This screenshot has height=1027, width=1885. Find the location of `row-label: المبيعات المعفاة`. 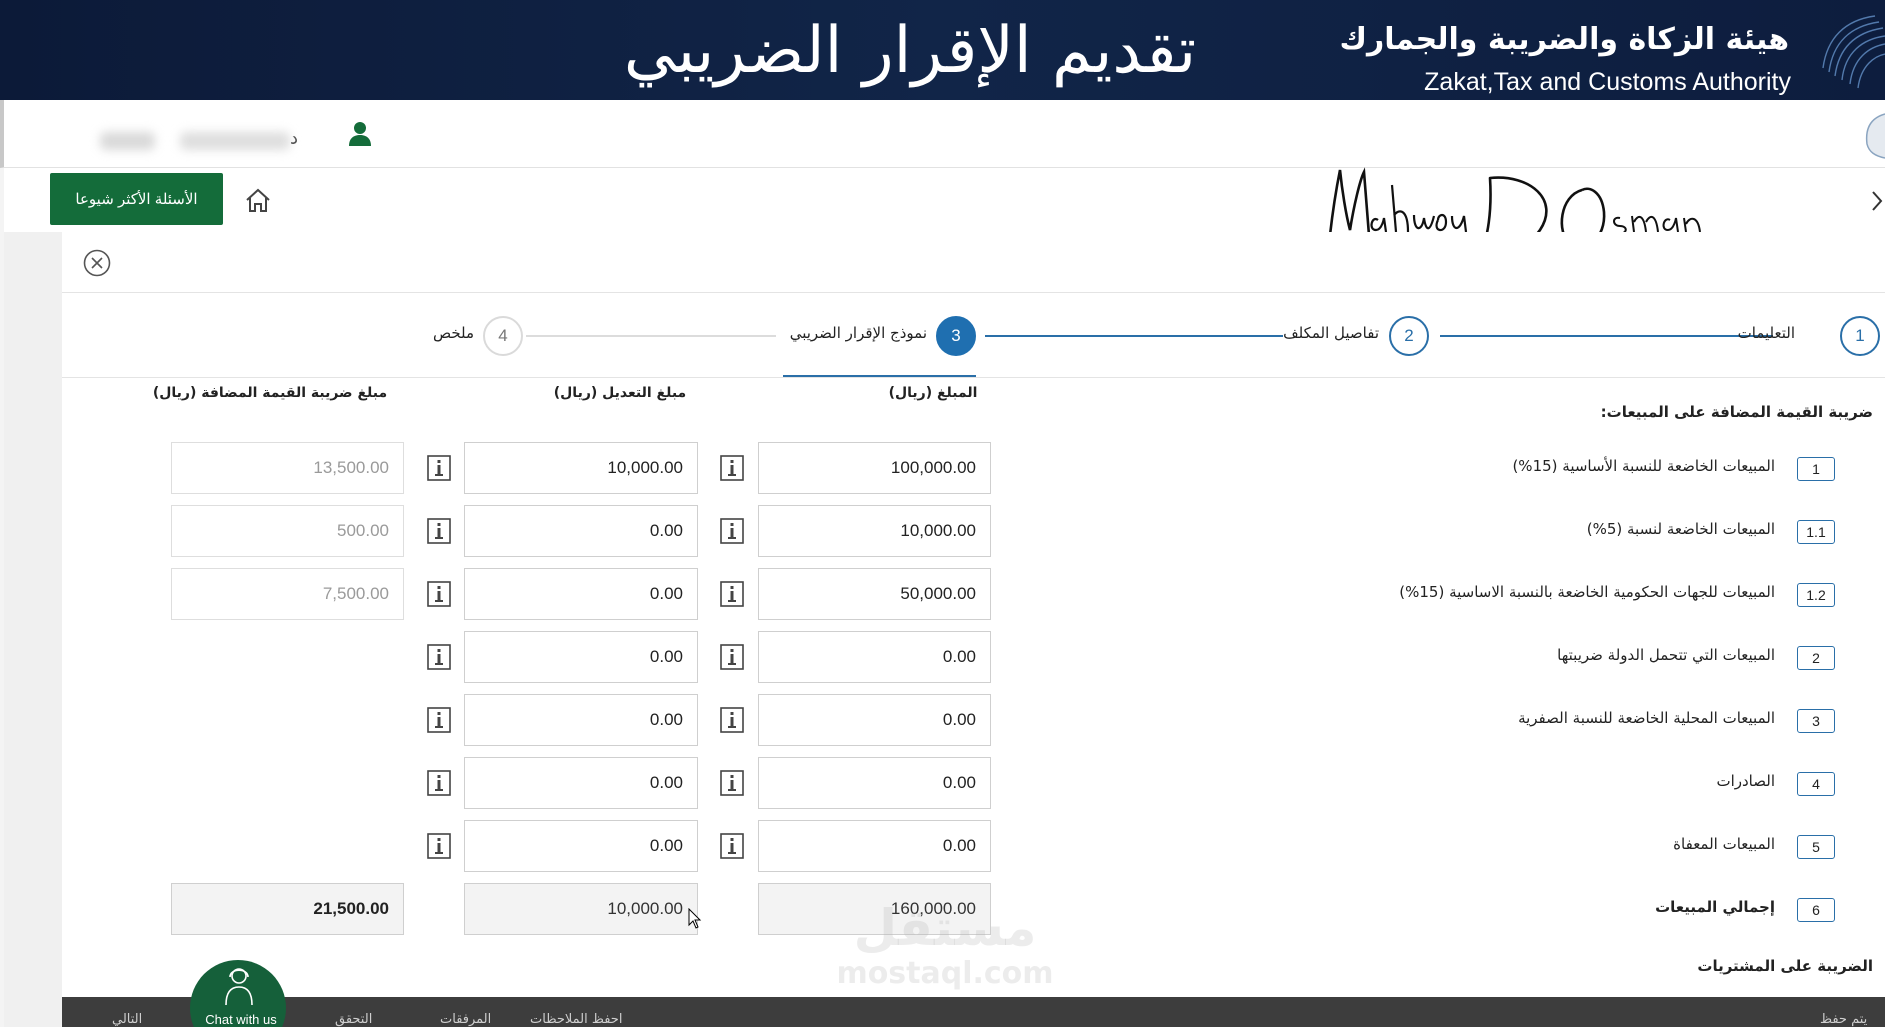

row-label: المبيعات المعفاة is located at coordinates (1724, 844).